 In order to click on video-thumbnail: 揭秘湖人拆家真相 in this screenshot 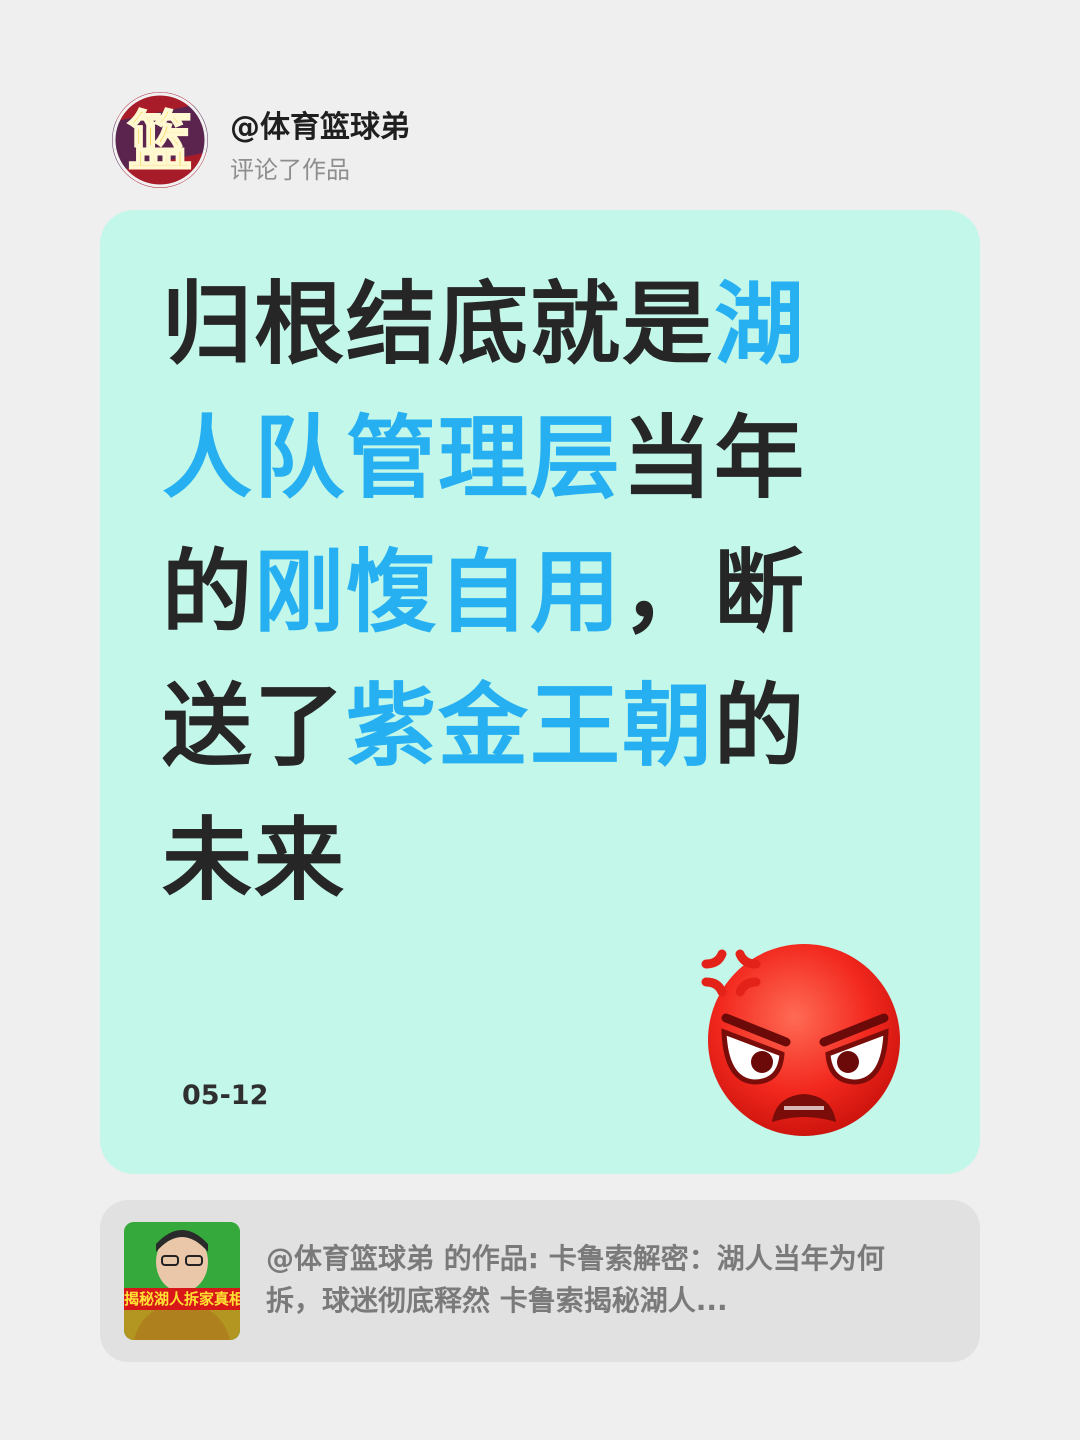, I will do `click(182, 1281)`.